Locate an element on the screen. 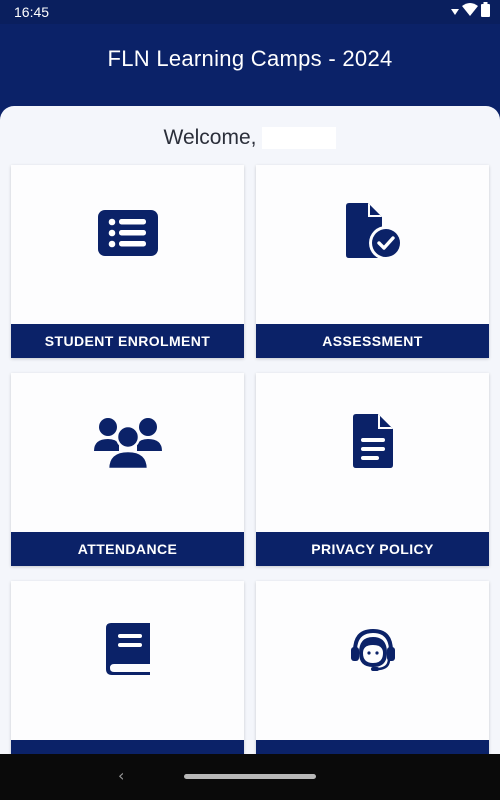 The width and height of the screenshot is (500, 800). attendance-tile: ATTENDANCE is located at coordinates (127, 469).